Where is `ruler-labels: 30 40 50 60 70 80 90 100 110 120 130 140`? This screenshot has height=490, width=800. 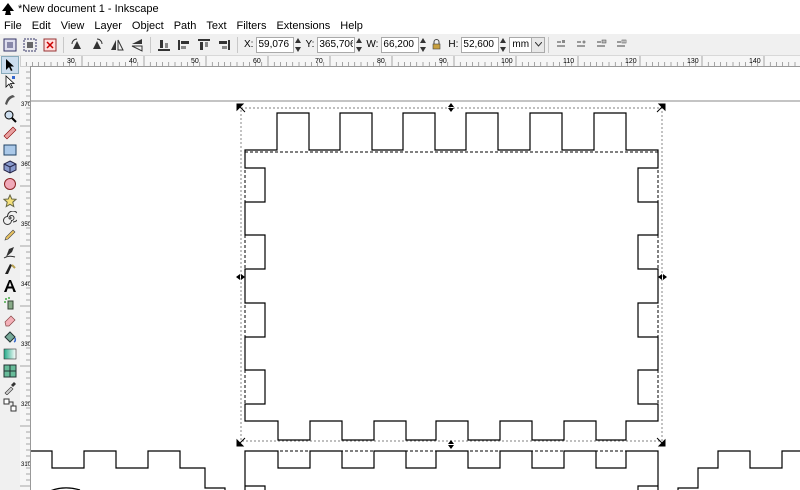
ruler-labels: 30 40 50 60 70 80 90 100 110 120 130 140 is located at coordinates (414, 61).